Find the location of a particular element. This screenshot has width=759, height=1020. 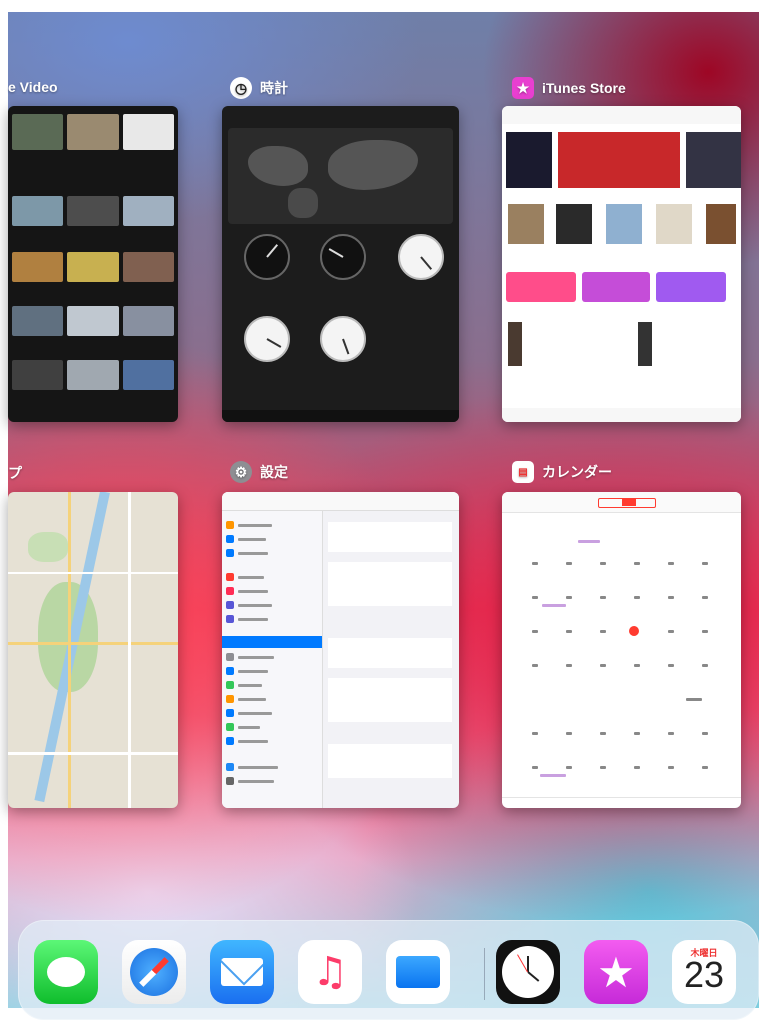

music-icon: ♫ is located at coordinates (330, 972).